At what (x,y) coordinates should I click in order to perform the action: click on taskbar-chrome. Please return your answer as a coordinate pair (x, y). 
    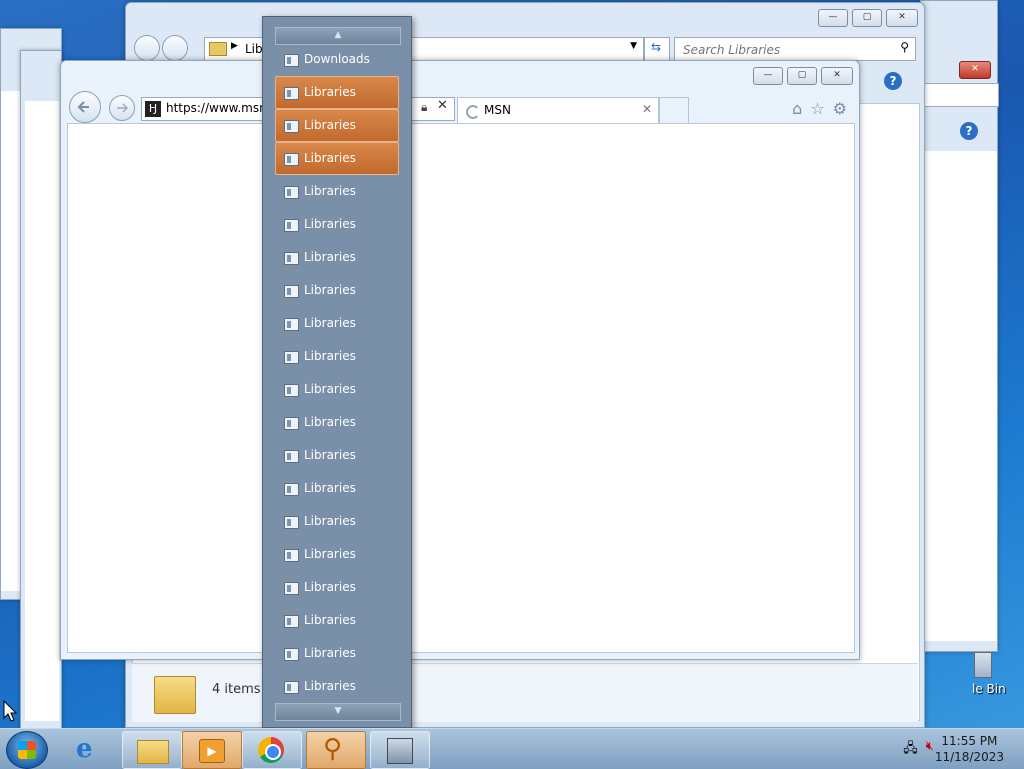
    Looking at the image, I should click on (272, 750).